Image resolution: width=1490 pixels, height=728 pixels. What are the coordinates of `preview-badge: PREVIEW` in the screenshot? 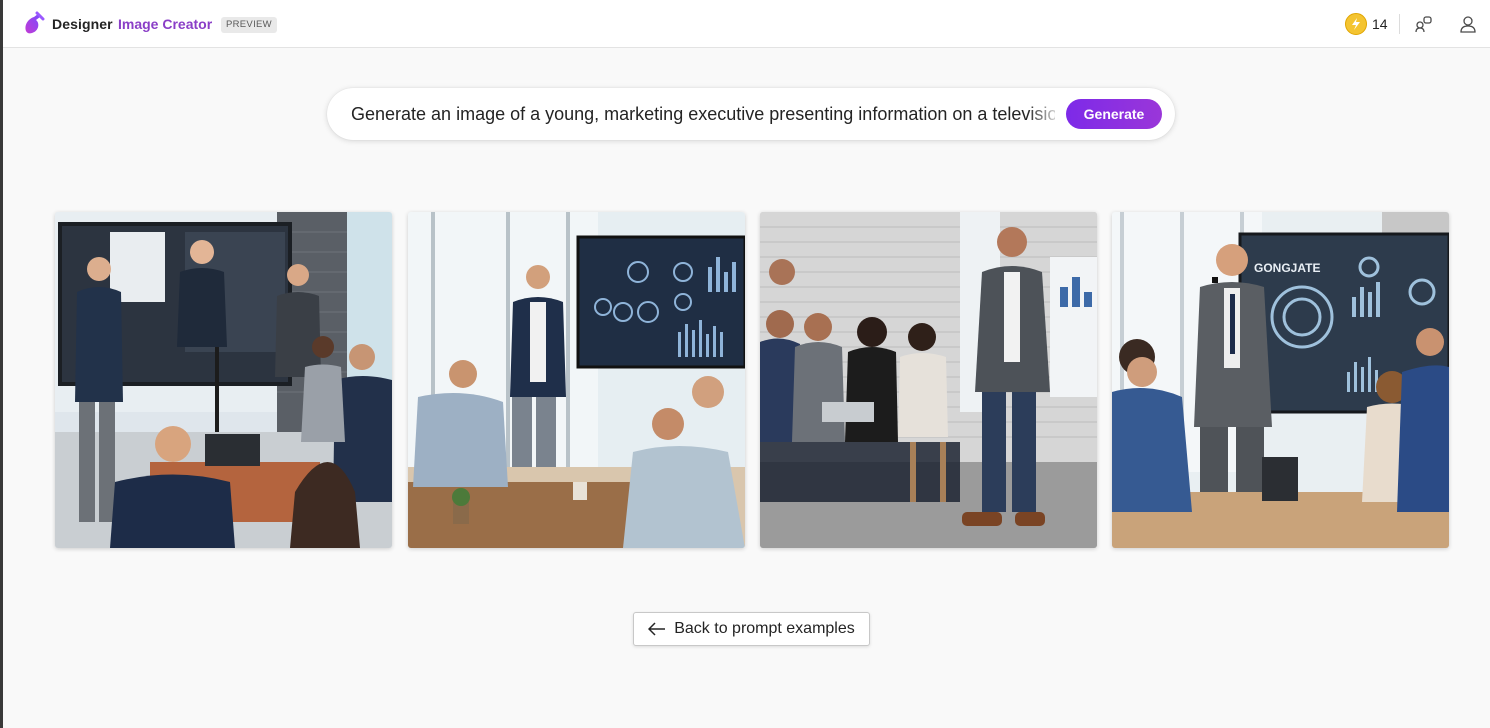 It's located at (249, 25).